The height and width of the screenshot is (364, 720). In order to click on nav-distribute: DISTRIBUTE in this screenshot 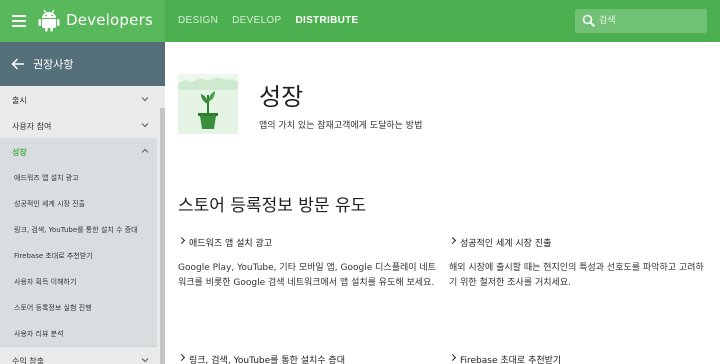, I will do `click(326, 20)`.